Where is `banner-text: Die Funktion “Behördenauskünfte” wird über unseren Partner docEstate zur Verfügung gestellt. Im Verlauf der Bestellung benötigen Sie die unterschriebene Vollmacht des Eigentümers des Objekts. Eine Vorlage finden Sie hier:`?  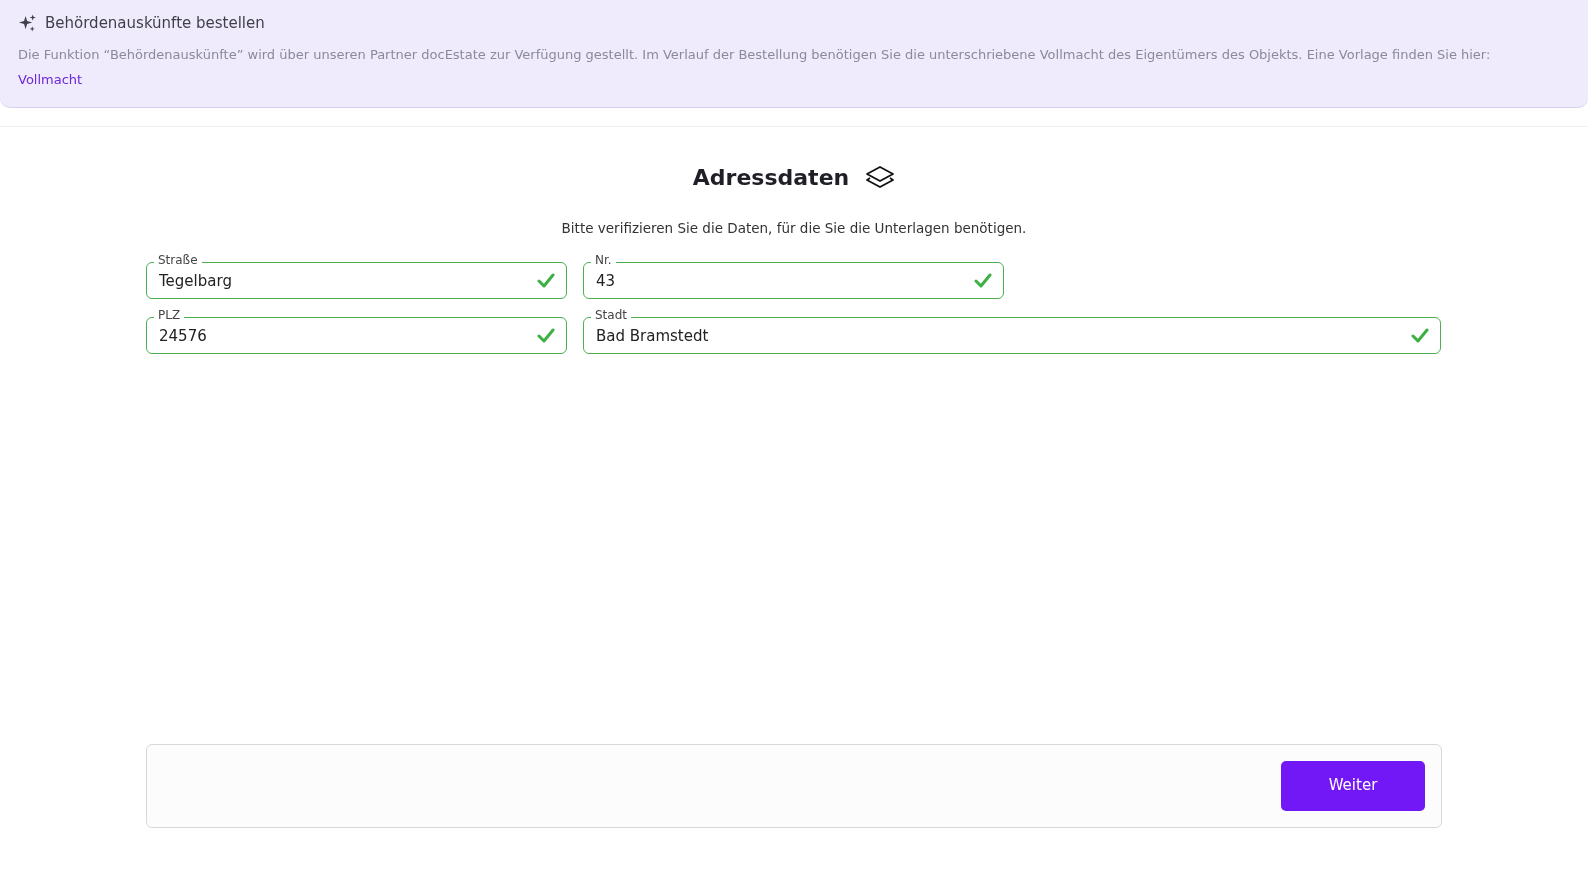
banner-text: Die Funktion “Behördenauskünfte” wird über unseren Partner docEstate zur Verfügung gestellt. Im Verlauf der Bestellung benötigen Sie die unterschriebene Vollmacht des Eigentümers des Objekts. Eine Vorlage finden Sie hier: is located at coordinates (755, 54).